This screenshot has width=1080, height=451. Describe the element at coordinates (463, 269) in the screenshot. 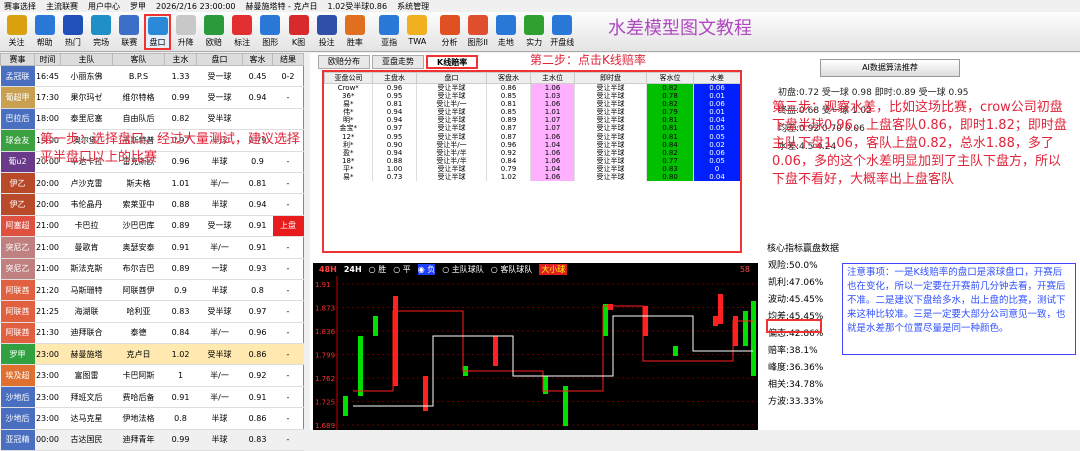

I see `legend-item: ○ 主队球队` at that location.